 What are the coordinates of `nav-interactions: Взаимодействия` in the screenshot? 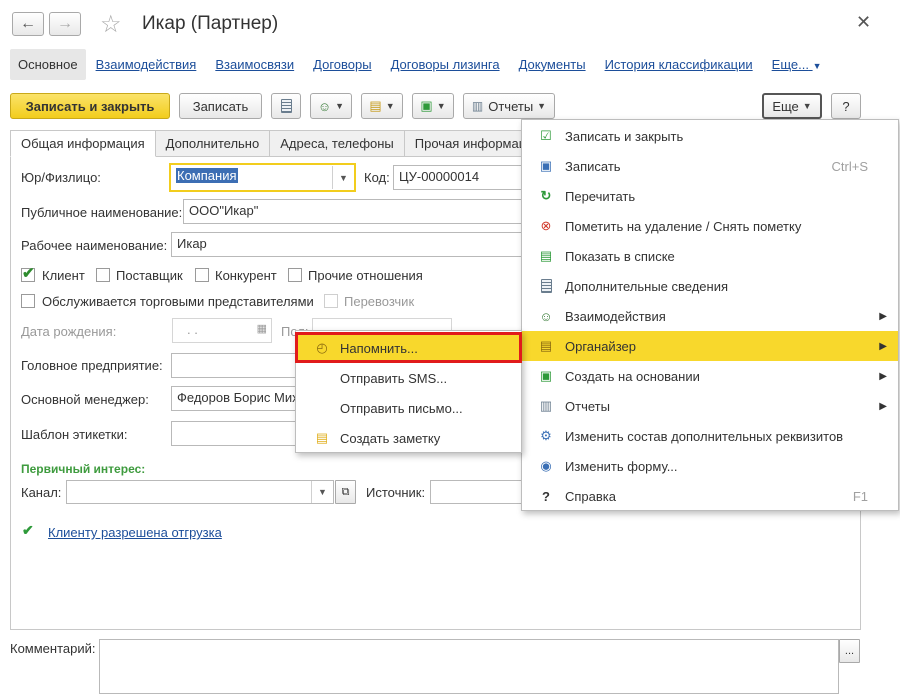 It's located at (146, 64).